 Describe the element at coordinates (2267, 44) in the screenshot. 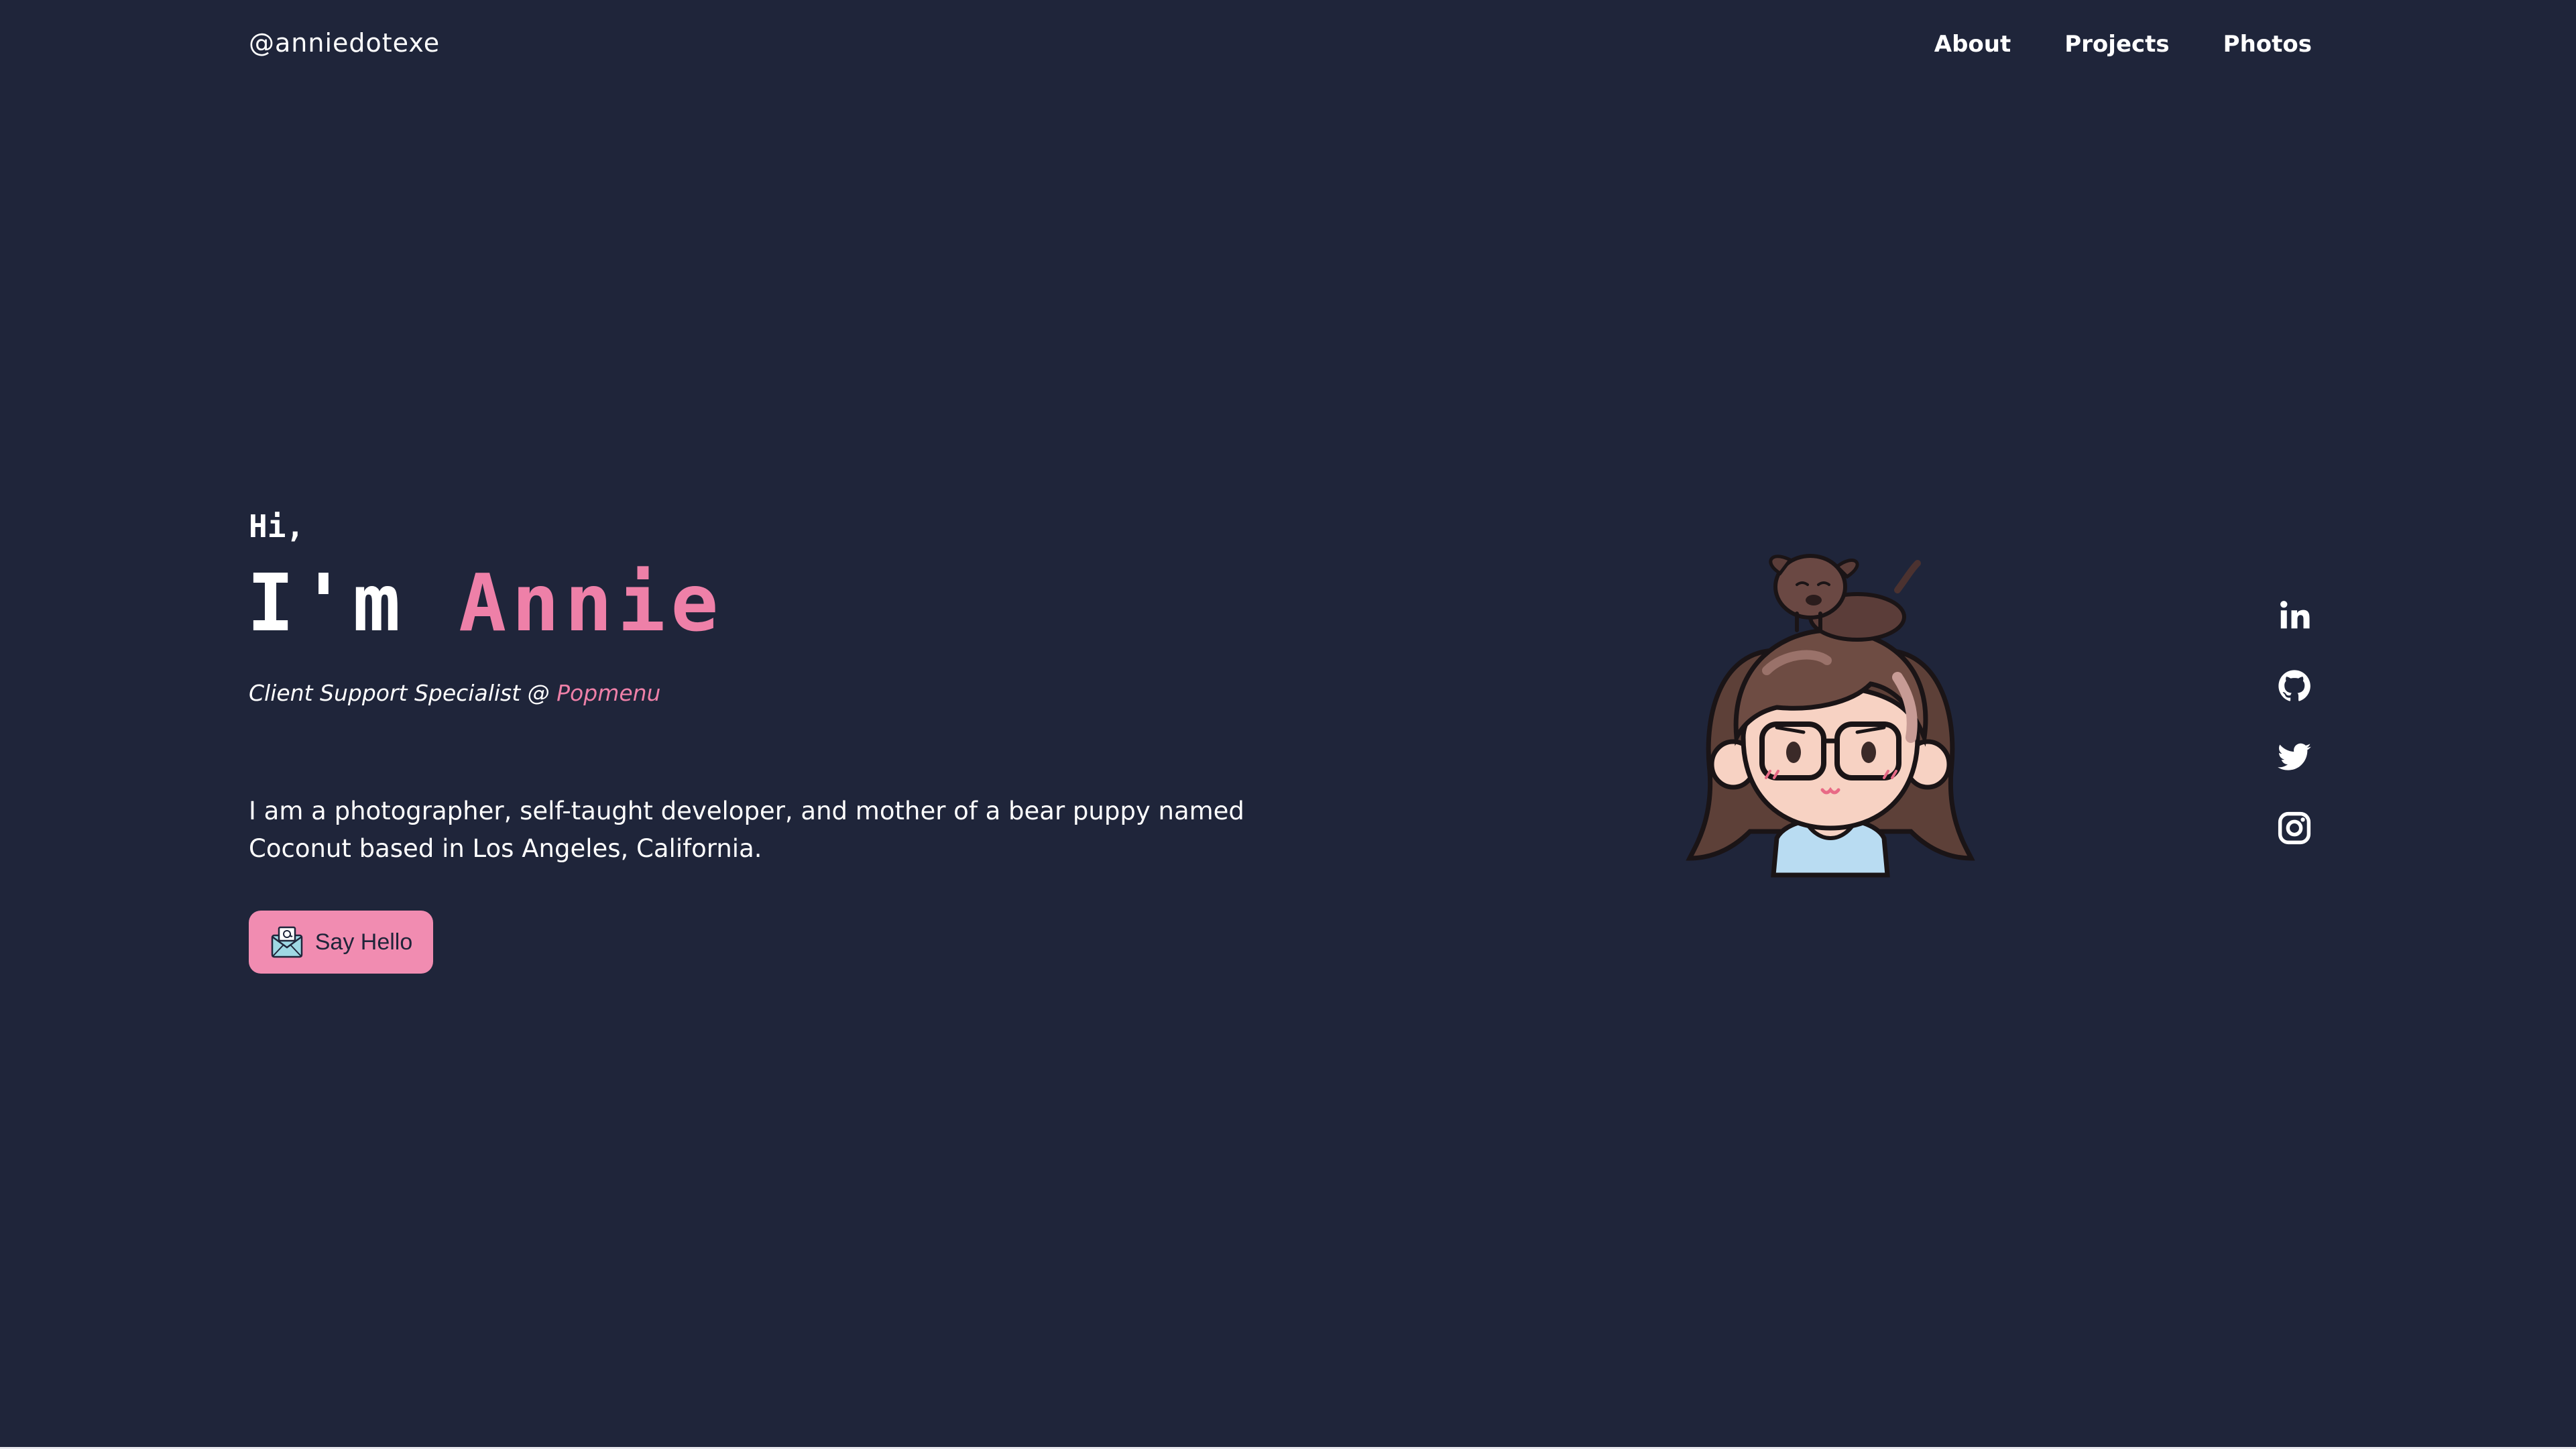

I see `nav-photos-link: Photos` at that location.